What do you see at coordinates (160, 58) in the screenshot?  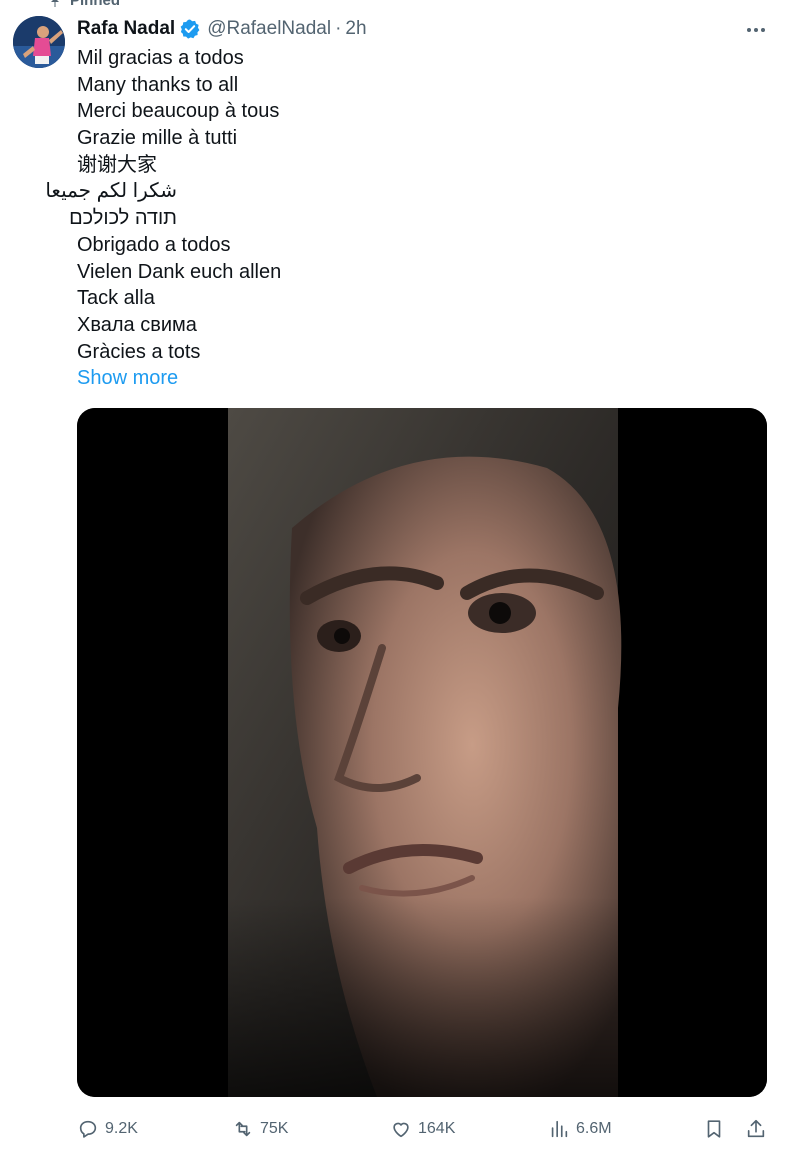 I see `tweet-line-spanish: Mil gracias a todos` at bounding box center [160, 58].